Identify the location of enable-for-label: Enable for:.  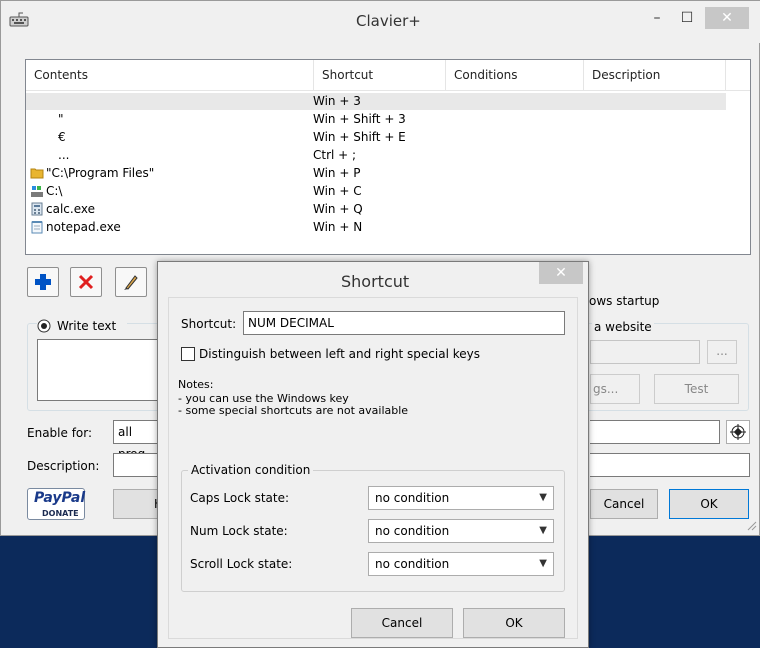
(60, 433).